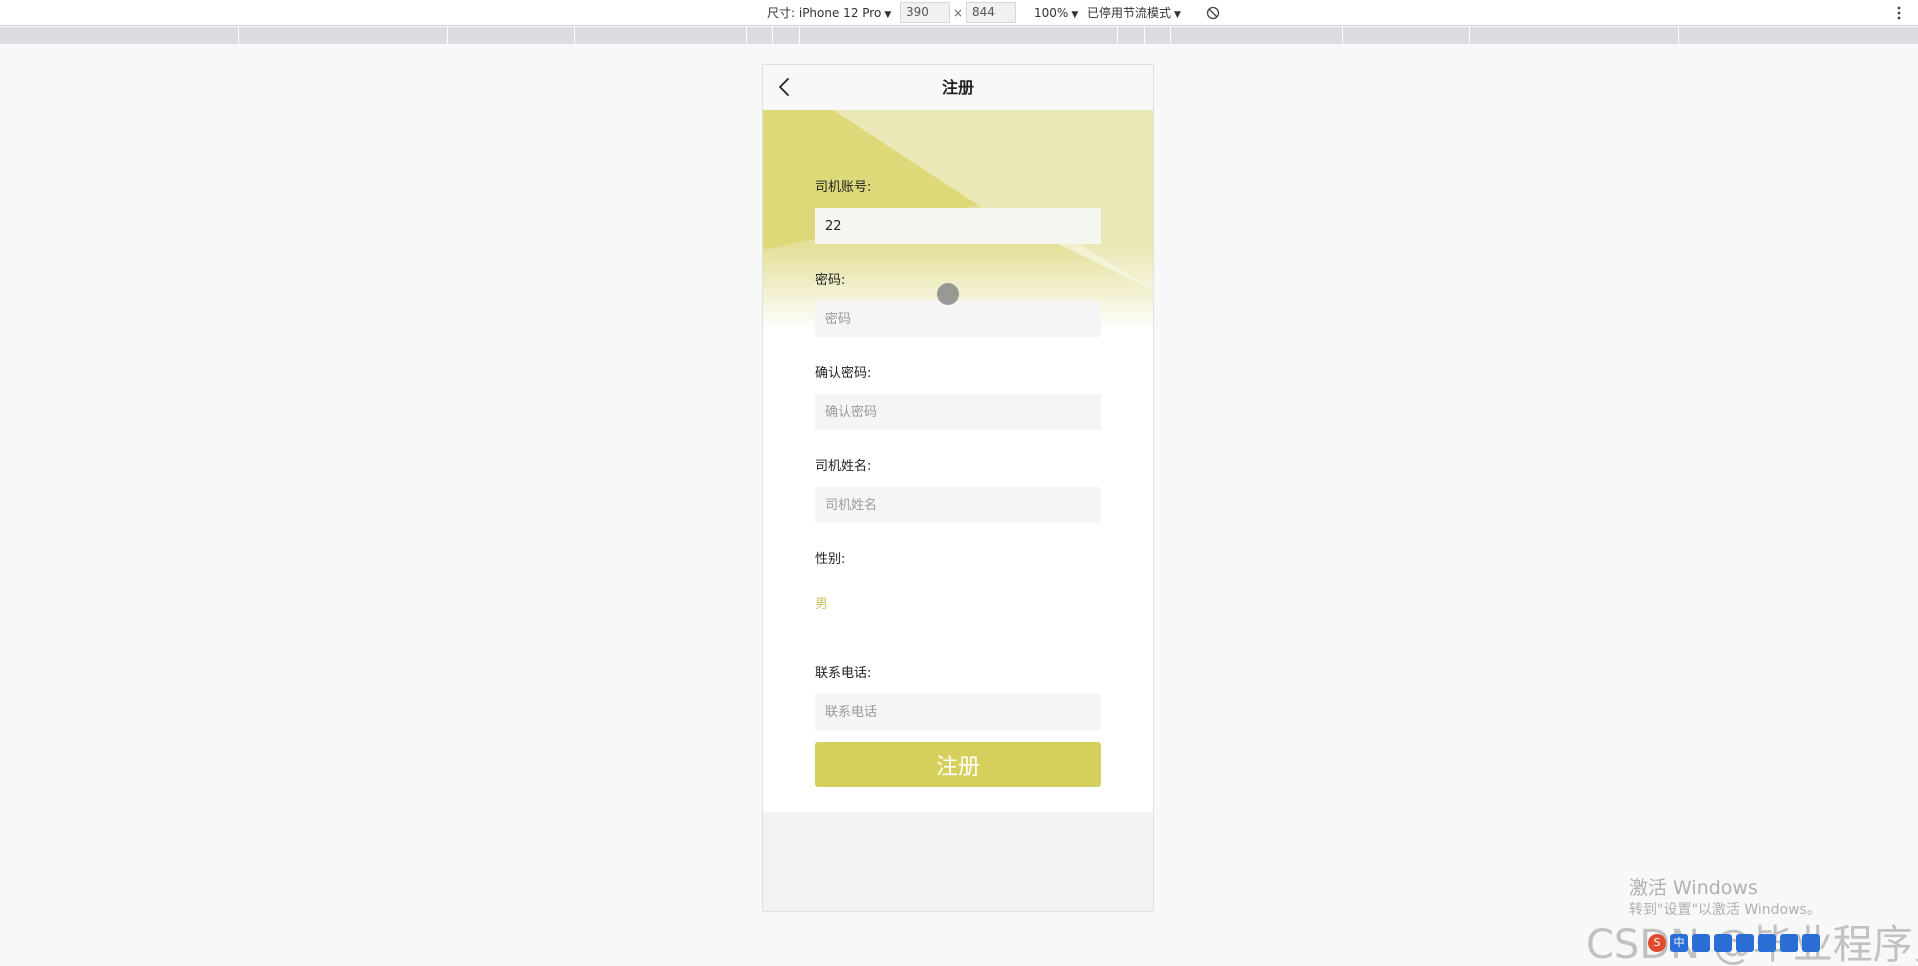 Image resolution: width=1918 pixels, height=966 pixels. Describe the element at coordinates (958, 319) in the screenshot. I see `password-input` at that location.